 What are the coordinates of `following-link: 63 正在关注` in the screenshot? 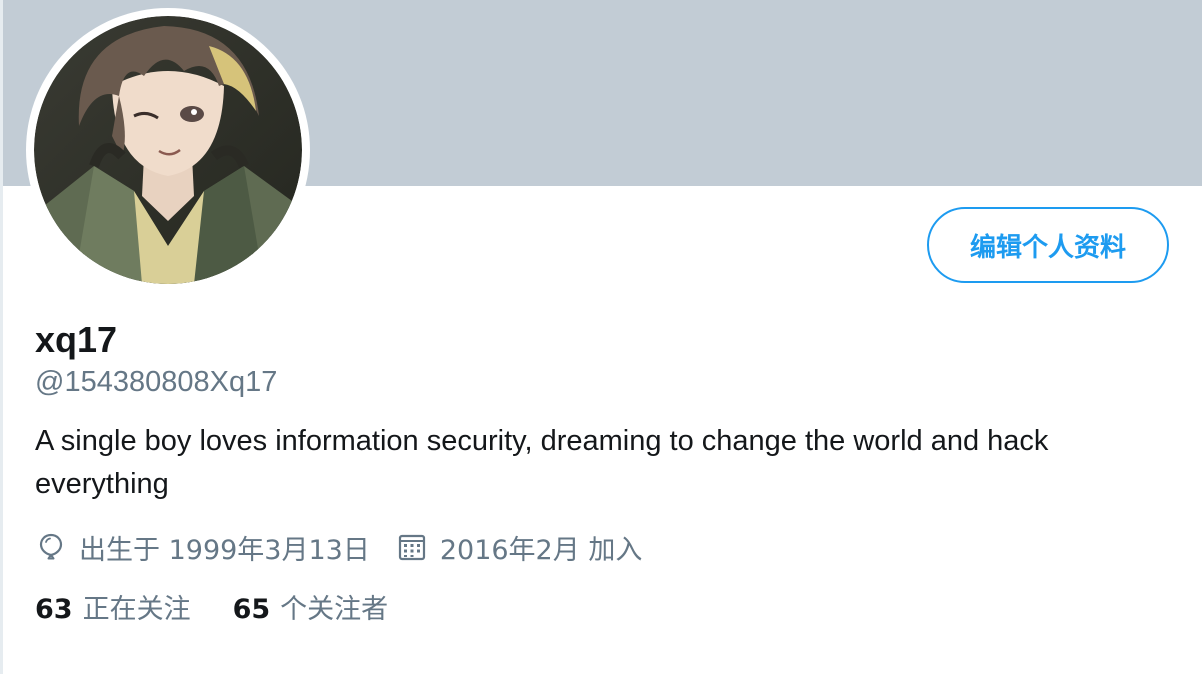 It's located at (113, 606).